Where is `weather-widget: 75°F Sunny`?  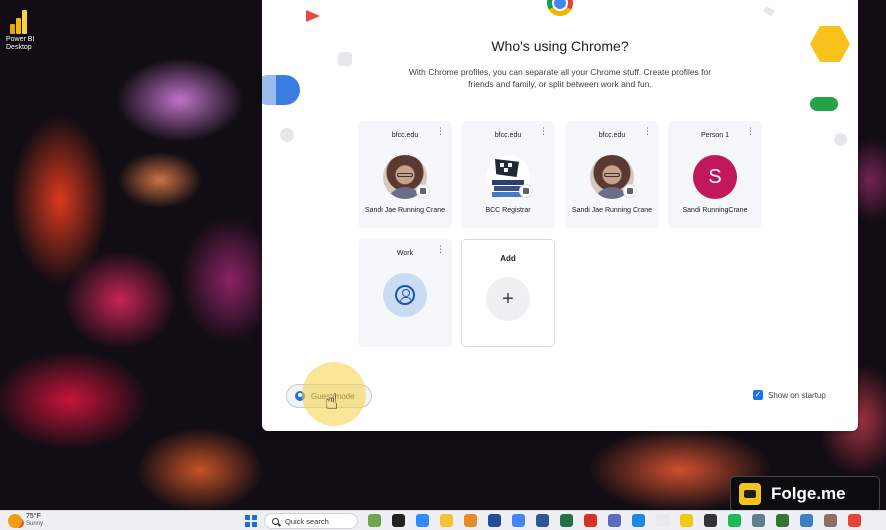
weather-widget: 75°F Sunny is located at coordinates (25, 520).